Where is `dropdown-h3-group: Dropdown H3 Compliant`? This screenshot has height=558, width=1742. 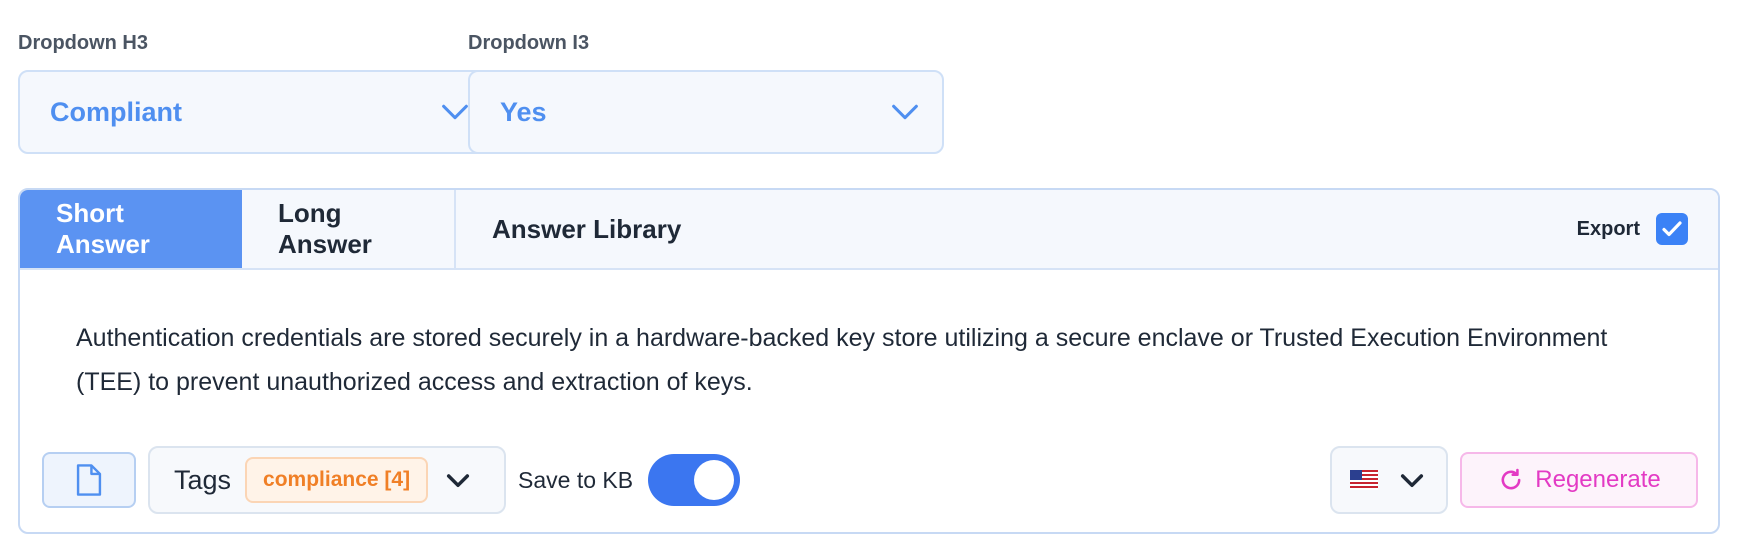 dropdown-h3-group: Dropdown H3 Compliant is located at coordinates (256, 91).